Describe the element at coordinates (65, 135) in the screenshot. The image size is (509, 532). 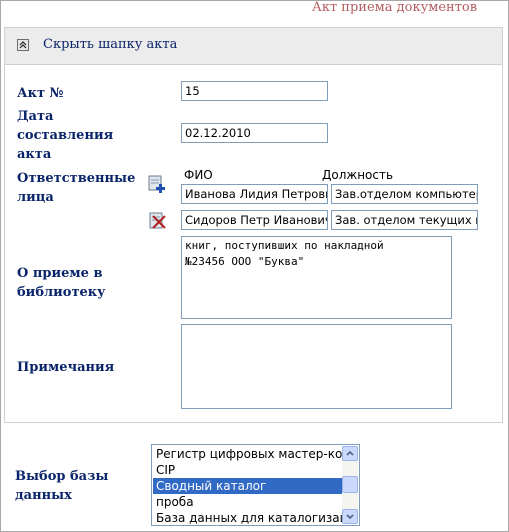
I see `act-date-label: Дата составления акта` at that location.